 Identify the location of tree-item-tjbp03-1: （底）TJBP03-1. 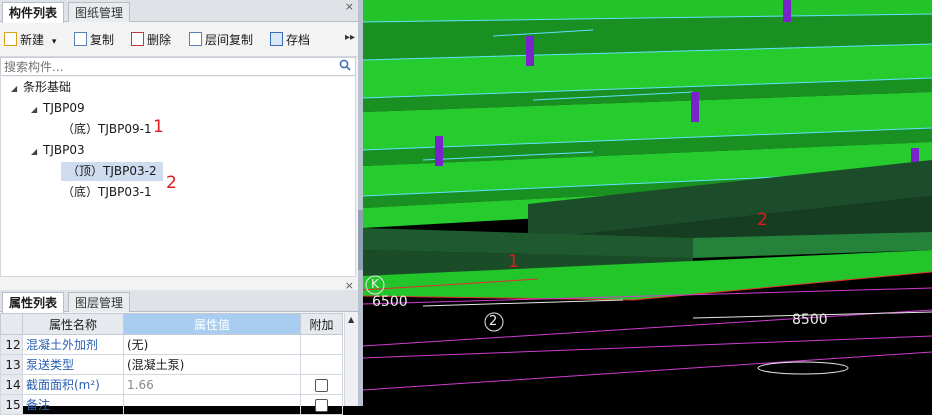
(107, 192).